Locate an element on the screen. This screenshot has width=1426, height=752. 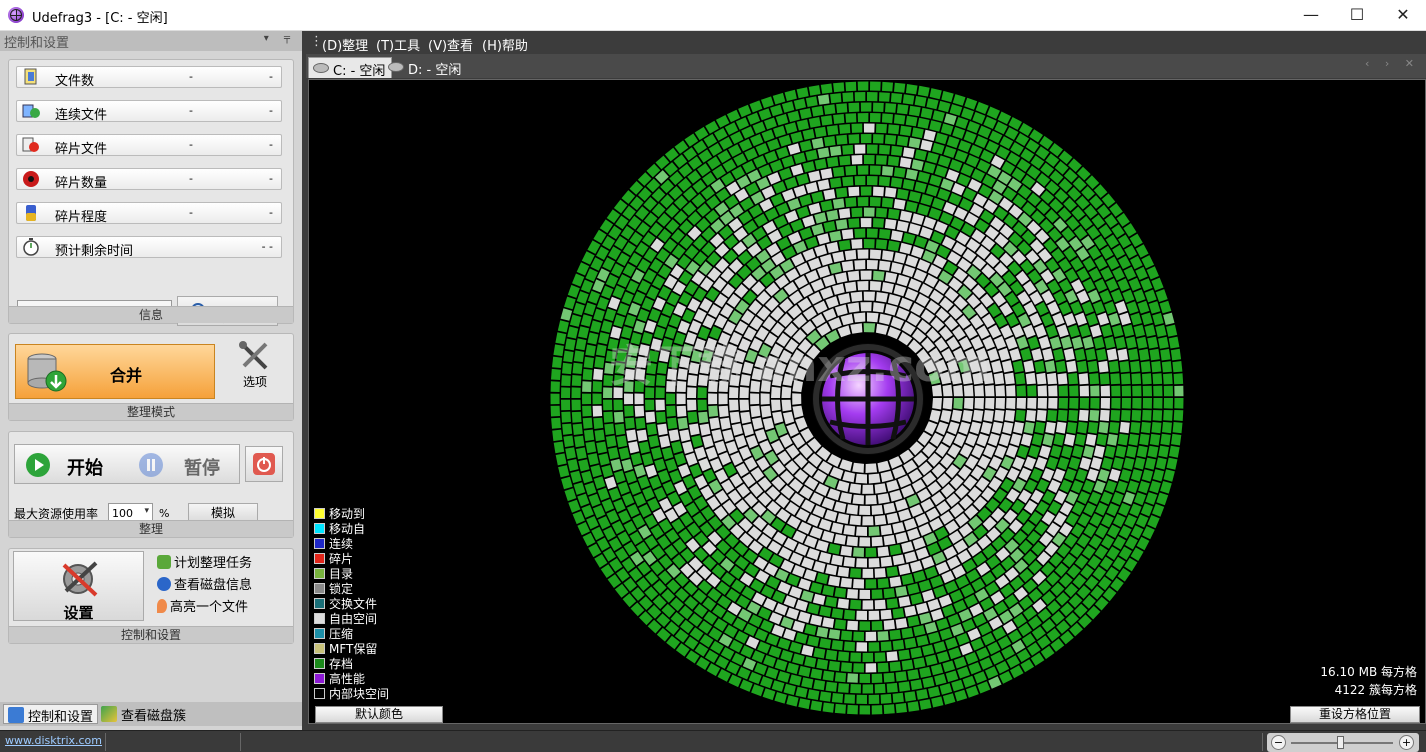
tab-control-settings: 控制和设置 is located at coordinates (51, 714).